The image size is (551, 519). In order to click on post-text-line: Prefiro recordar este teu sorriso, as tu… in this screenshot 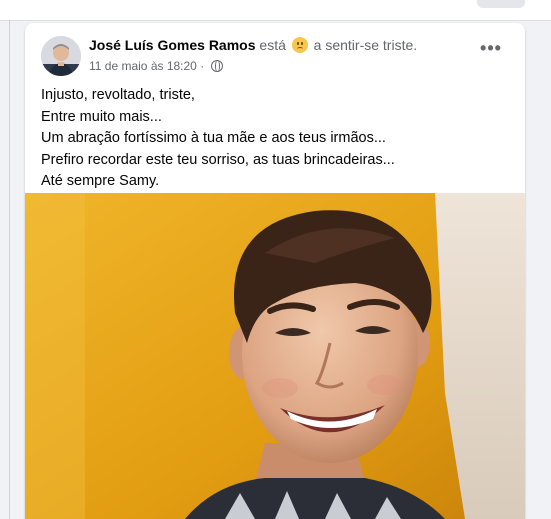, I will do `click(218, 159)`.